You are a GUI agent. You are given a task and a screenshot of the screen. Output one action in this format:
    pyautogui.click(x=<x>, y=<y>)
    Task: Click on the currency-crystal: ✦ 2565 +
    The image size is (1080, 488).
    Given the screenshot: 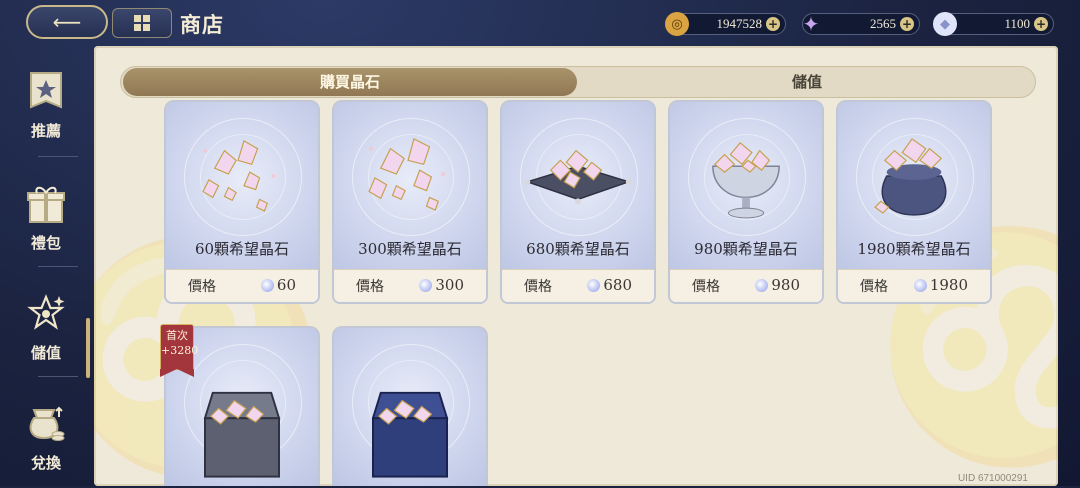 What is the action you would take?
    pyautogui.click(x=861, y=24)
    